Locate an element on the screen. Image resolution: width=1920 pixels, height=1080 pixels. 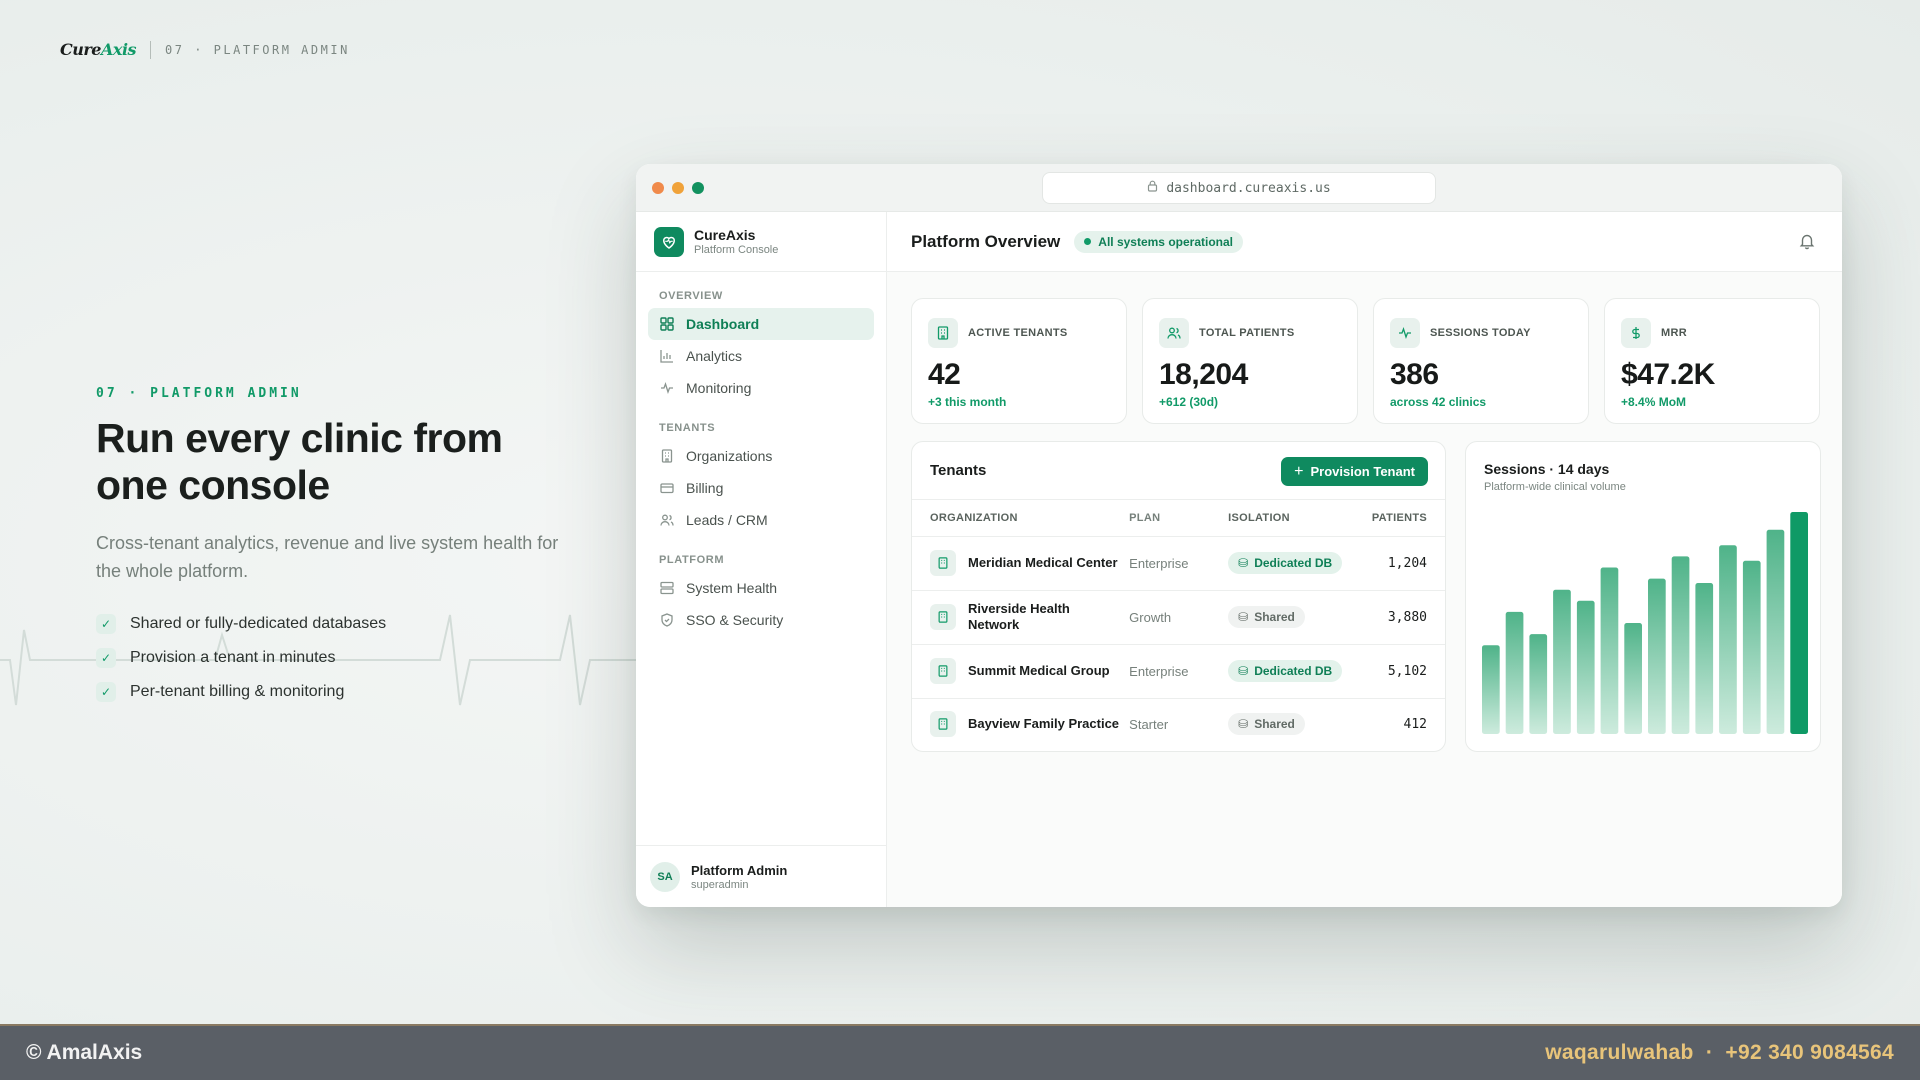
sidebar-item-organizations: Organizations is located at coordinates (761, 456).